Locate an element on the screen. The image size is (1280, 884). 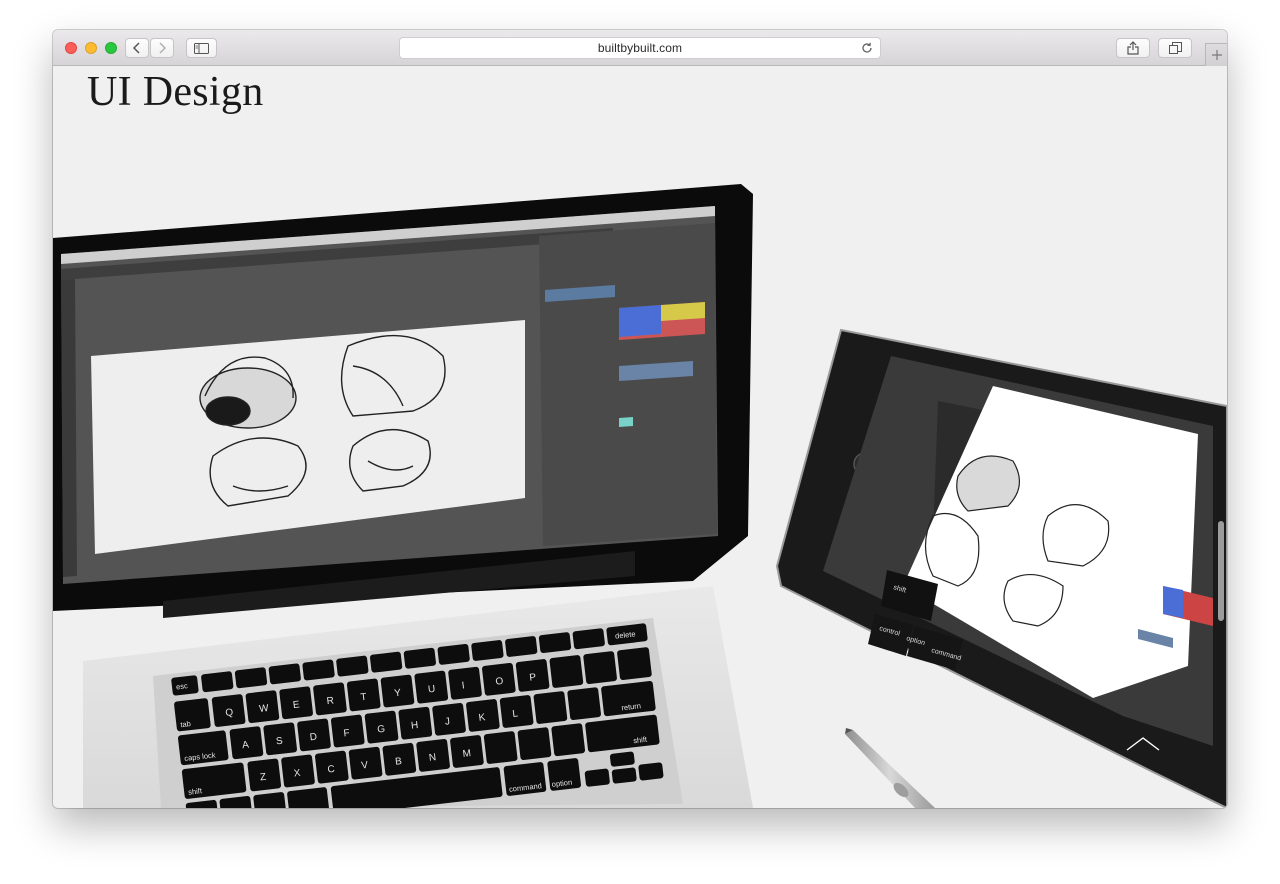
forward-button is located at coordinates (162, 48).